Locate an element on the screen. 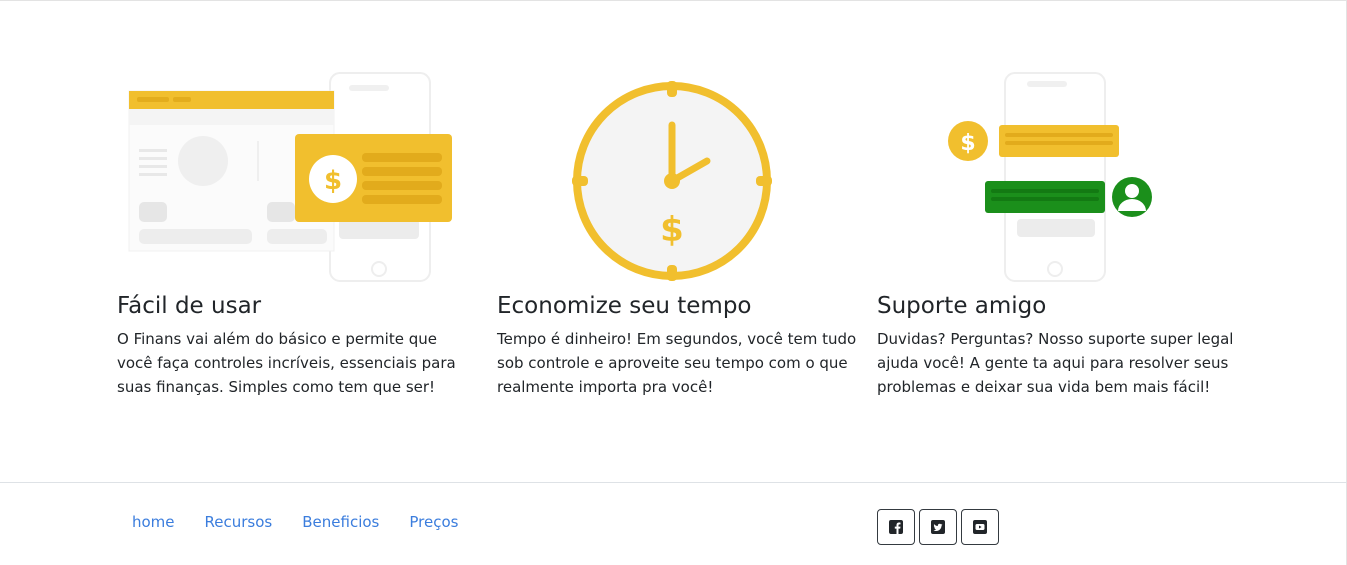 The height and width of the screenshot is (565, 1347). twitter-button is located at coordinates (938, 527).